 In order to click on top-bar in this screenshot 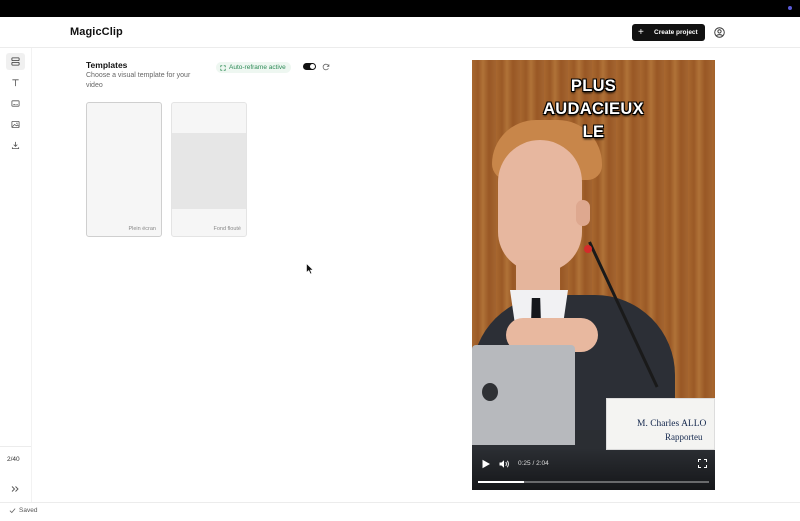, I will do `click(400, 8)`.